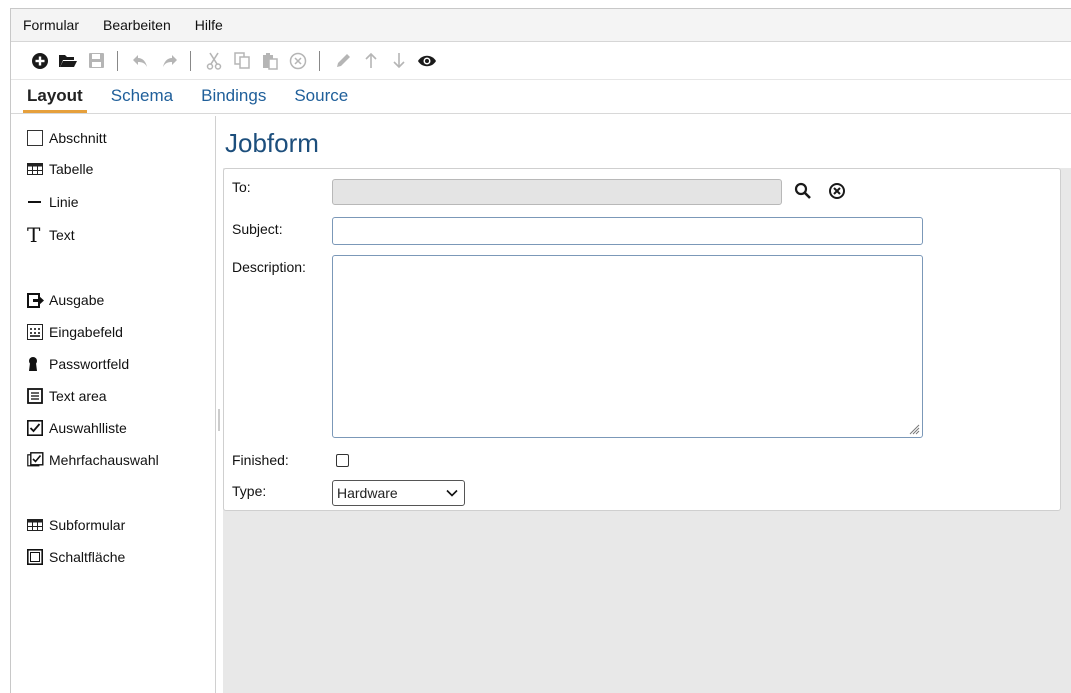 The width and height of the screenshot is (1071, 693). Describe the element at coordinates (68, 61) in the screenshot. I see `folder-open-icon` at that location.